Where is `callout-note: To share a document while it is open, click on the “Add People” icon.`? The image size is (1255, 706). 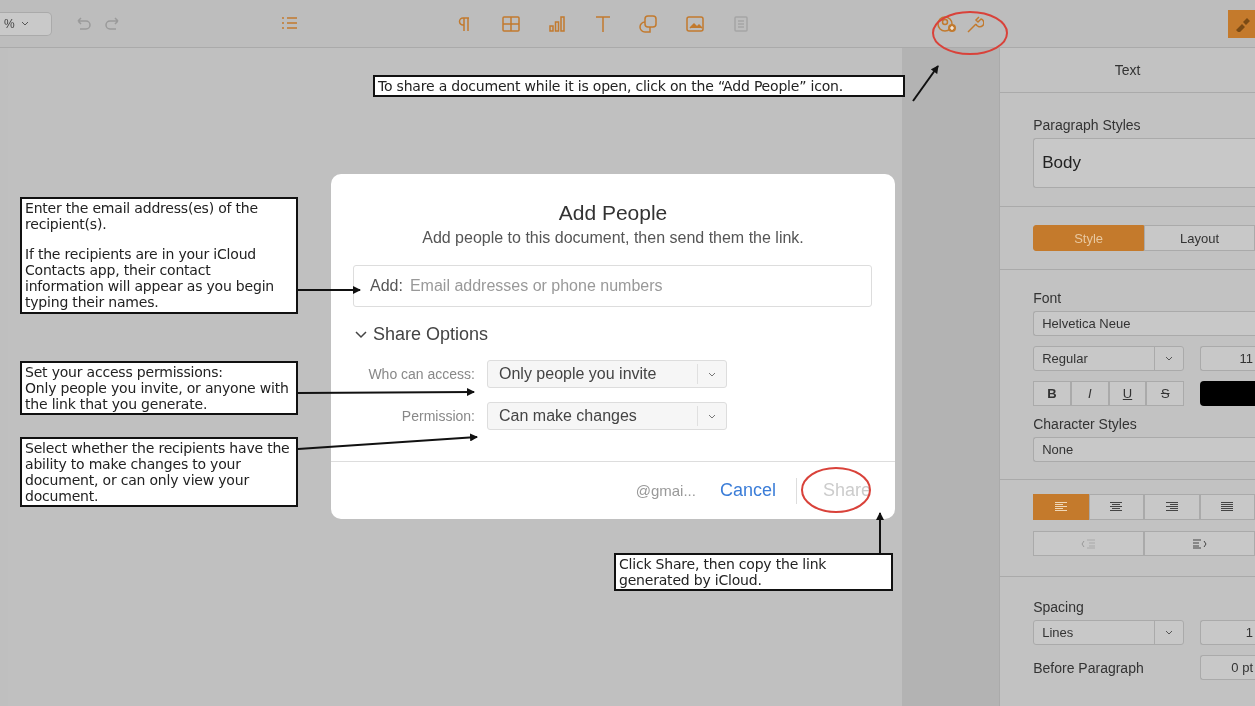
callout-note: To share a document while it is open, click on the “Add People” icon. is located at coordinates (639, 86).